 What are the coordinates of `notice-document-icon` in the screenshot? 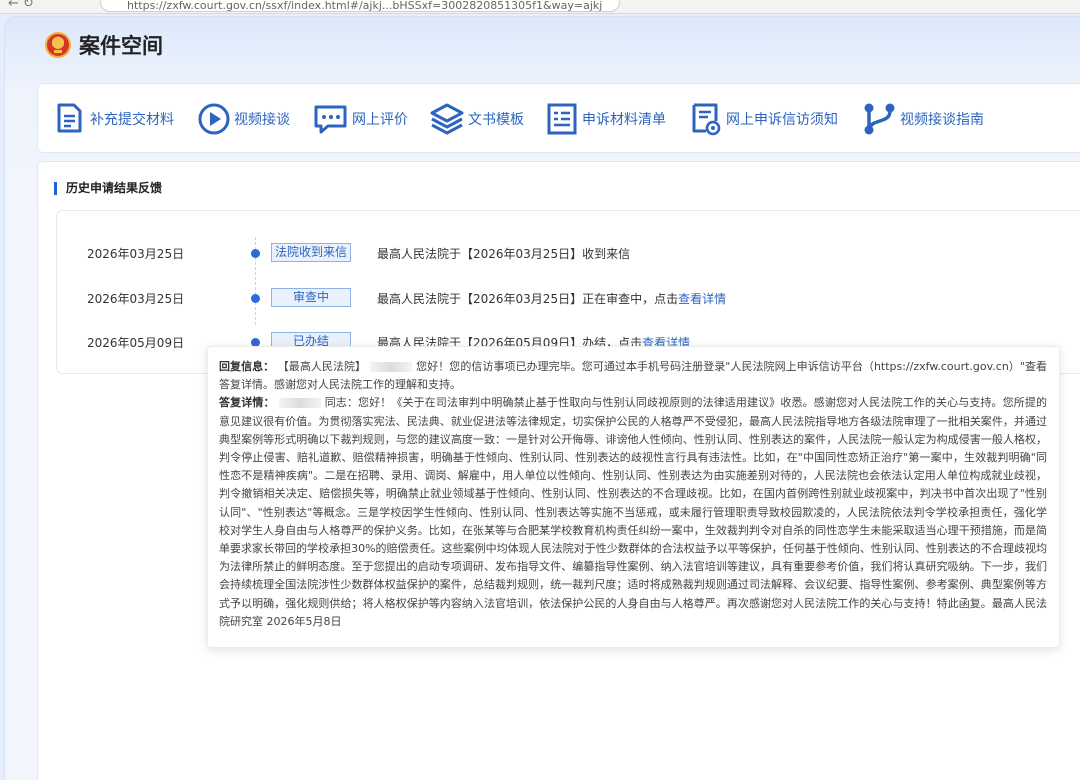 It's located at (706, 119).